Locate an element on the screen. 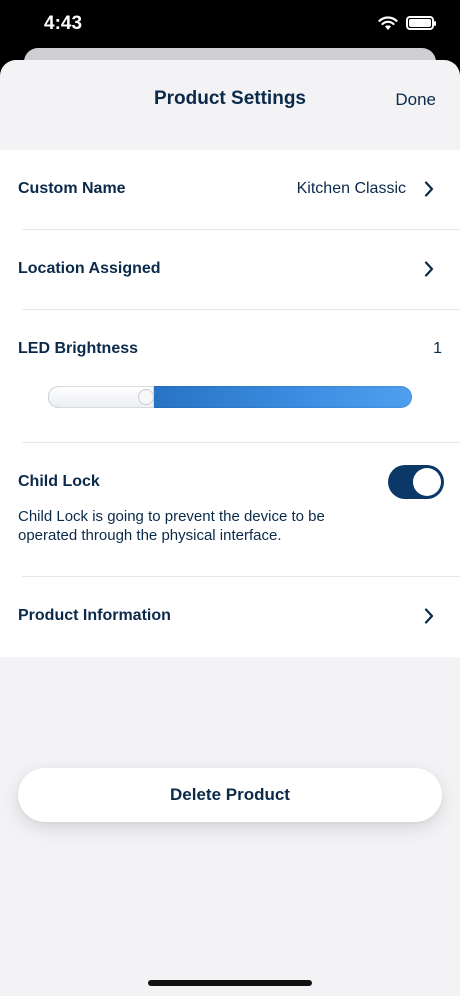  custom-name-value: Kitchen Classic is located at coordinates (351, 188).